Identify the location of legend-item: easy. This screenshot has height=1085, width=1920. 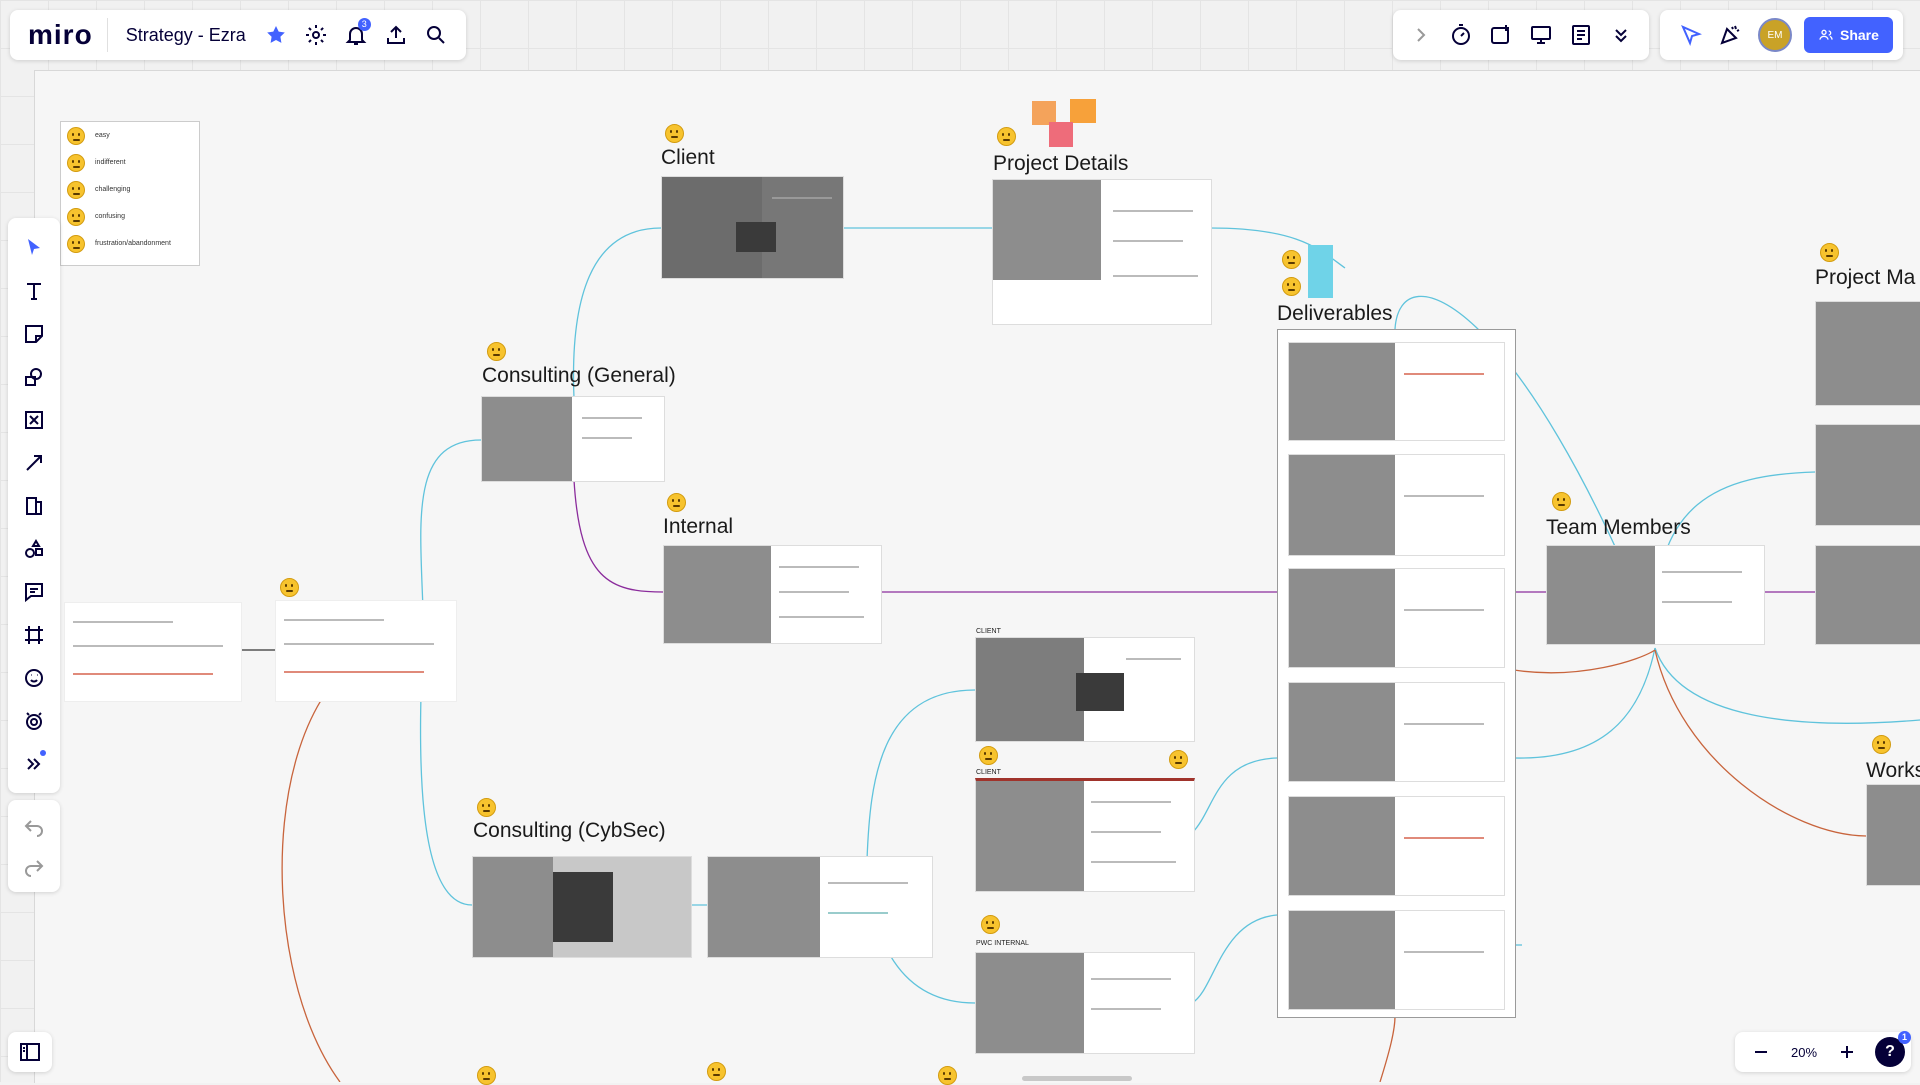
(130, 135).